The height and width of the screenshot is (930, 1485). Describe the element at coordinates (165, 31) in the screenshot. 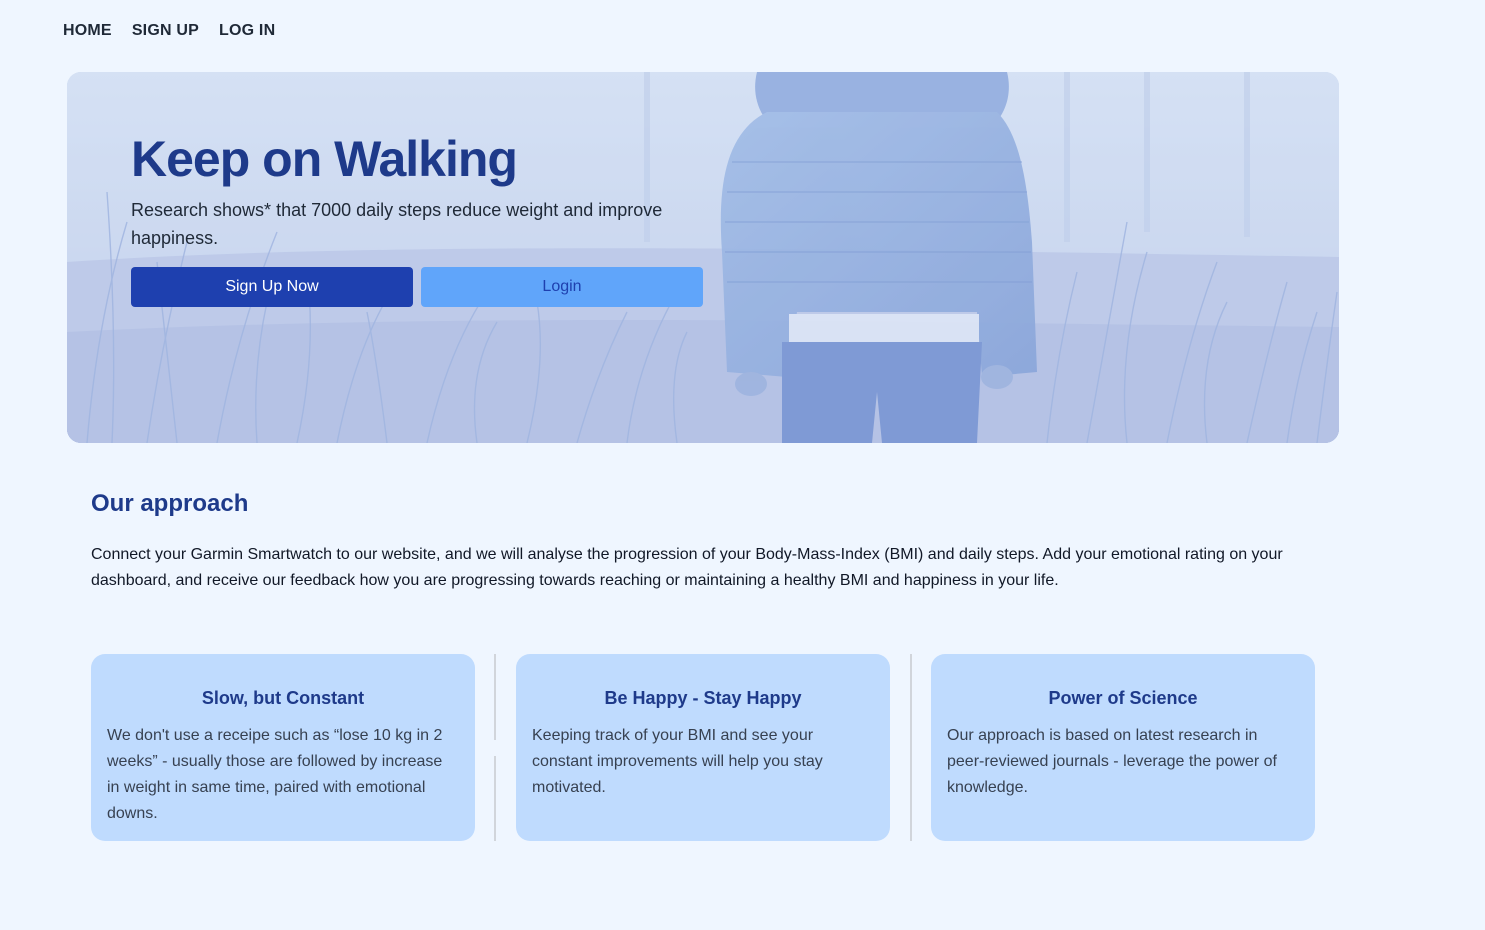

I see `nav-signup-link: SIGN UP` at that location.